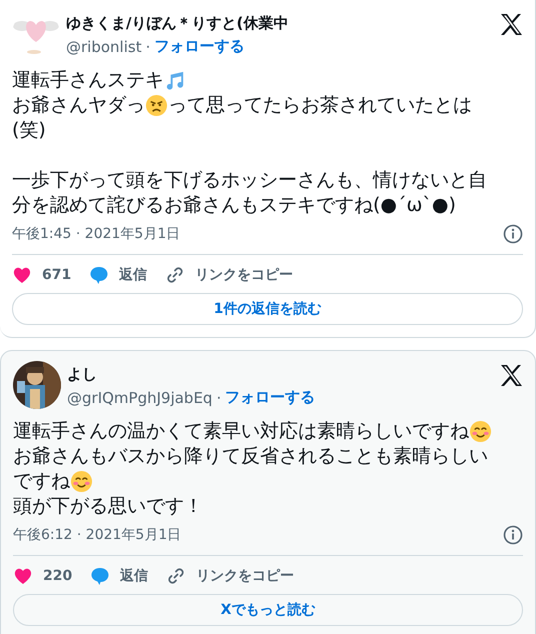  What do you see at coordinates (78, 105) in the screenshot?
I see `tweet-text: お爺さんヤダっ` at bounding box center [78, 105].